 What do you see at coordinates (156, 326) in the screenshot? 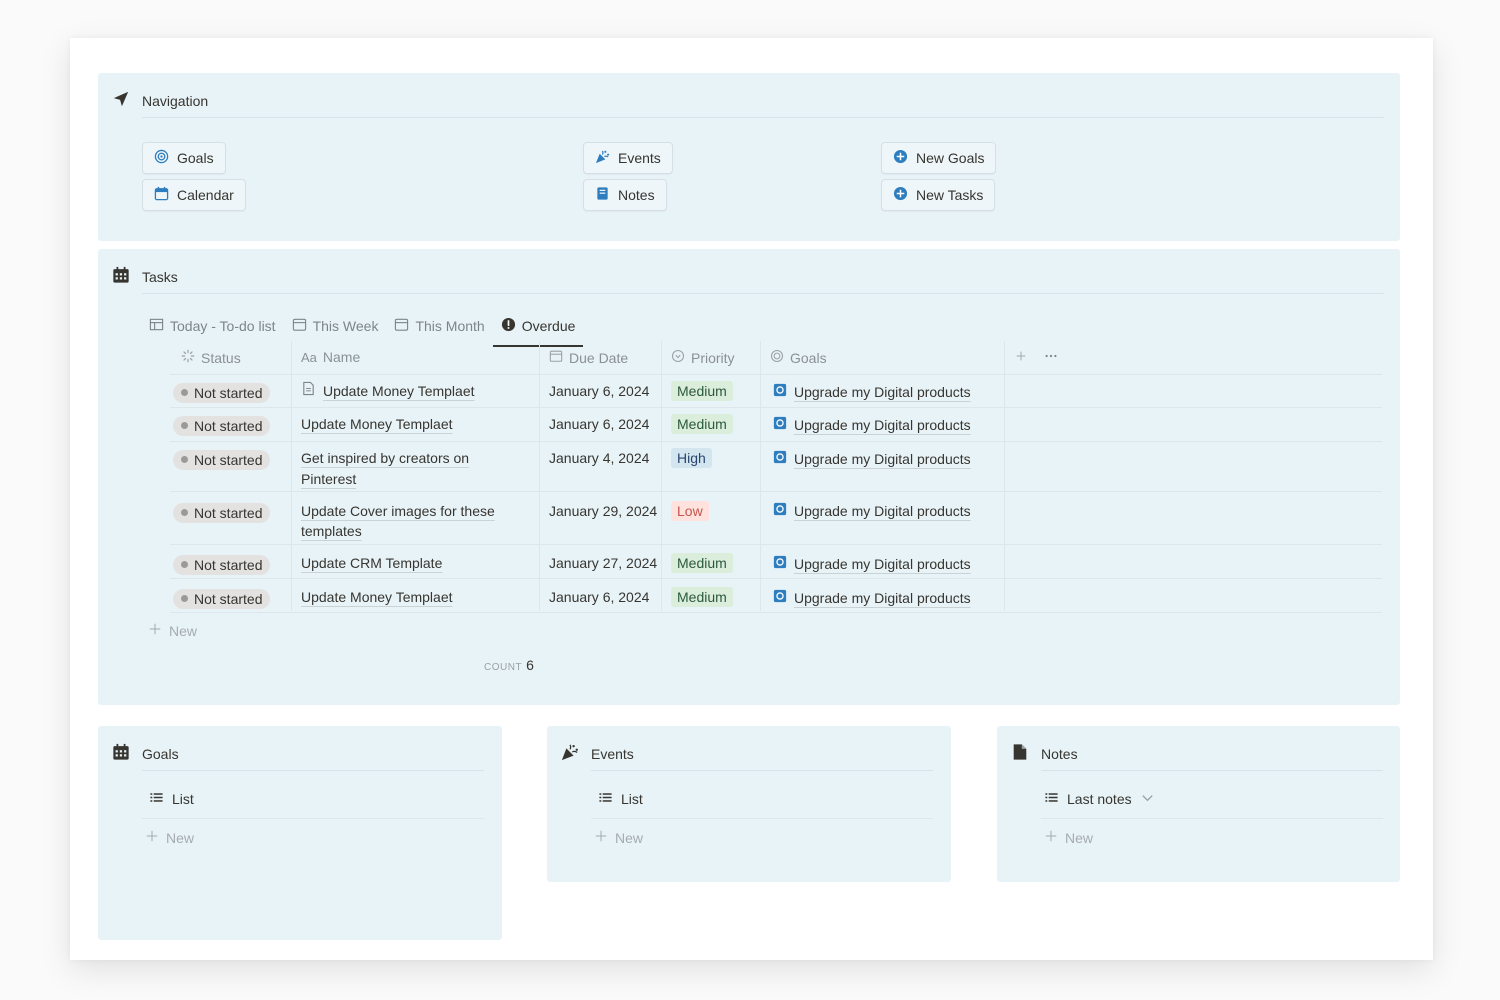
I see `table-icon` at bounding box center [156, 326].